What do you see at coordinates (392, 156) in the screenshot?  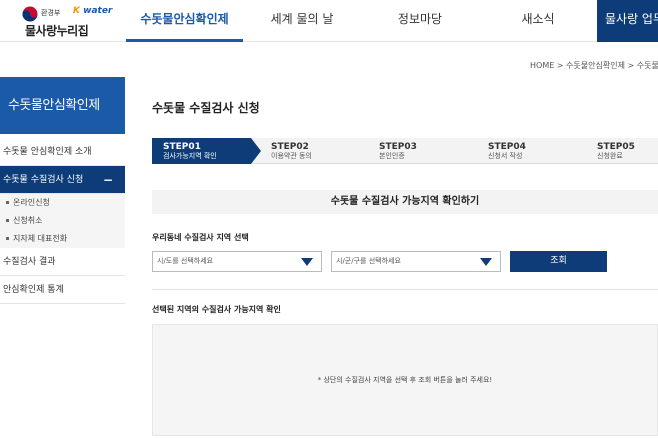 I see `step-label: 본인인증` at bounding box center [392, 156].